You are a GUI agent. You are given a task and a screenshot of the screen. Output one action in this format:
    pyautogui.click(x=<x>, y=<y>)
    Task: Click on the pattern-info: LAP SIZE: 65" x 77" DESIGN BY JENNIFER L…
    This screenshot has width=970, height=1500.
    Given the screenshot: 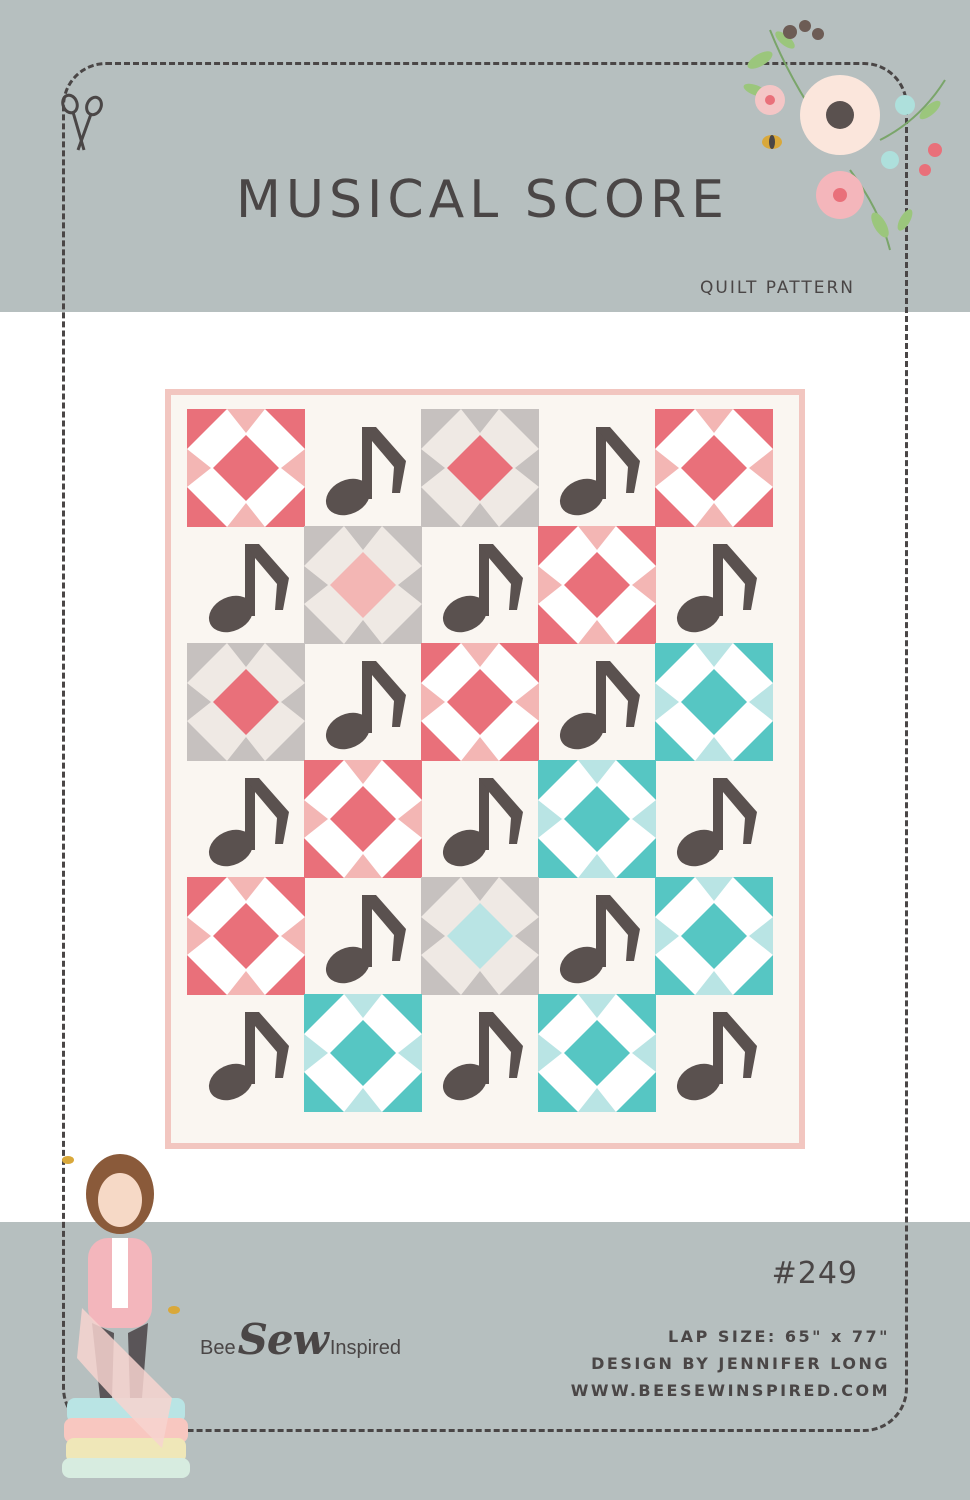 What is the action you would take?
    pyautogui.click(x=730, y=1363)
    